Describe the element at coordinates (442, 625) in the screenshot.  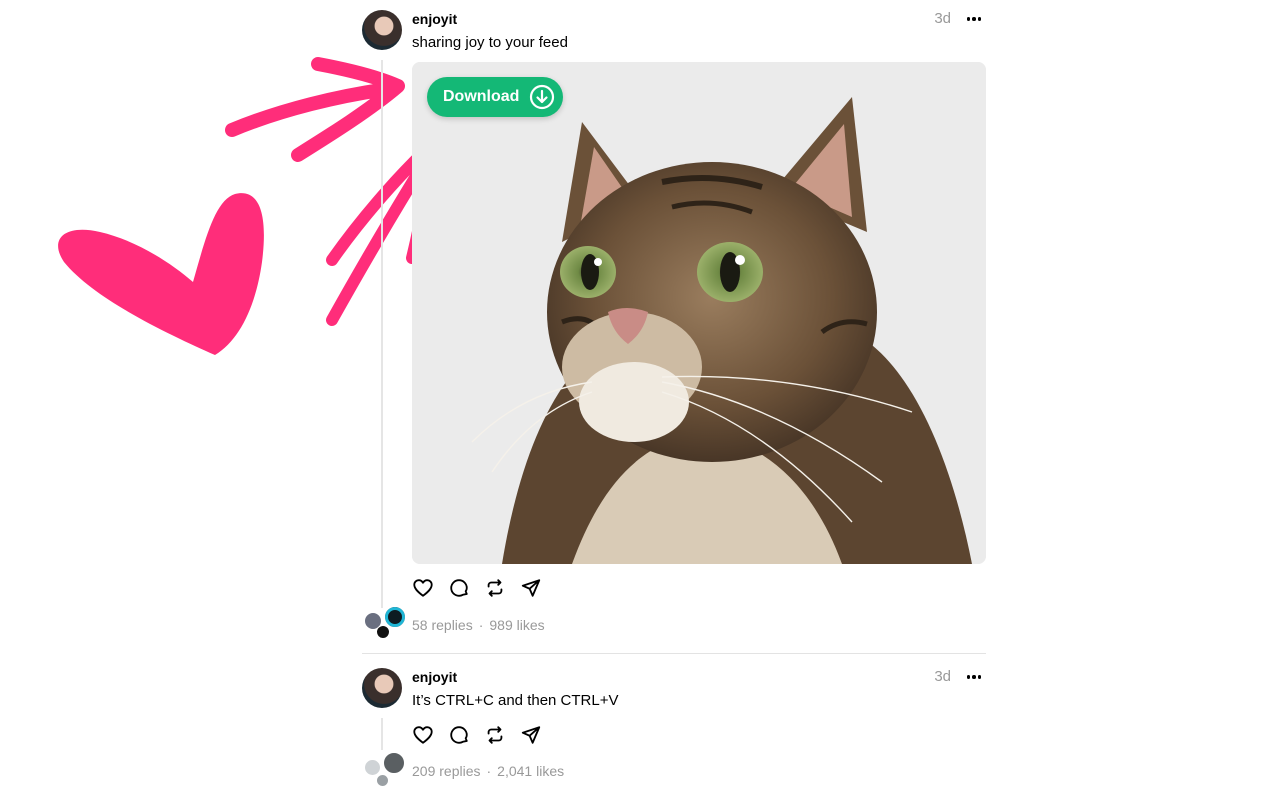
I see `replies-count: 58 replies` at that location.